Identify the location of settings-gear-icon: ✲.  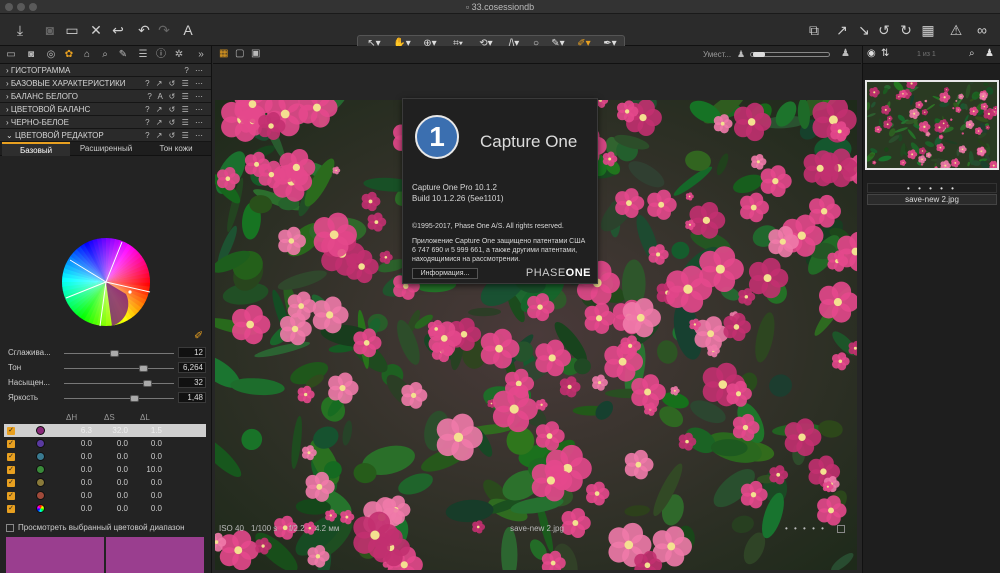
(179, 55).